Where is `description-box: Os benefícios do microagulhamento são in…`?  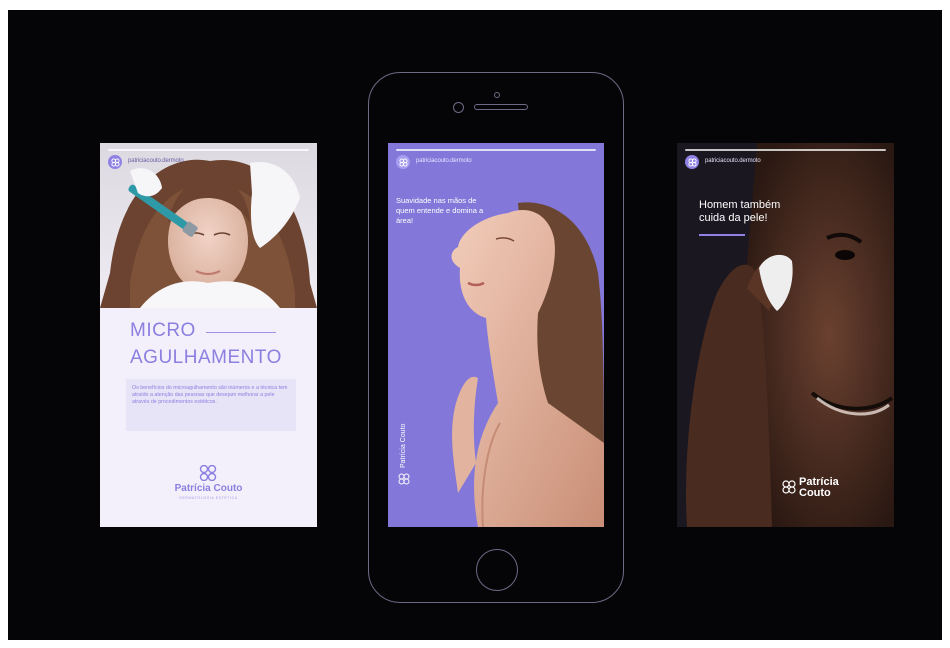
description-box: Os benefícios do microagulhamento são in… is located at coordinates (211, 405).